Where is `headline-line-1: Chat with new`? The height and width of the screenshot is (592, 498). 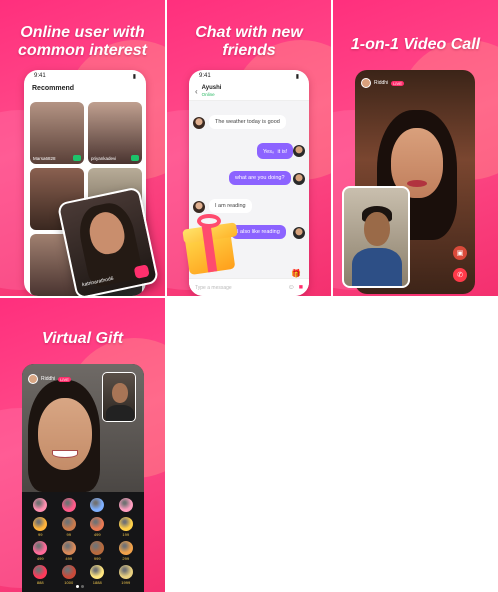
headline-line-1: Chat with new is located at coordinates (249, 32).